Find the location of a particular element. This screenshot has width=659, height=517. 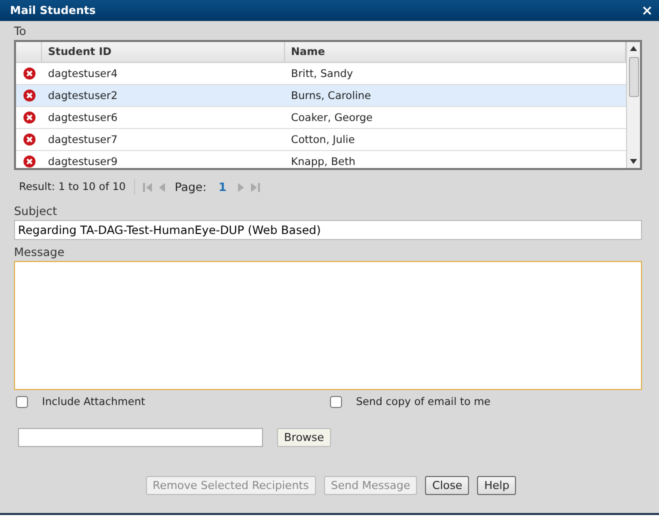

table-cell: dagtestuser9 is located at coordinates (83, 162).